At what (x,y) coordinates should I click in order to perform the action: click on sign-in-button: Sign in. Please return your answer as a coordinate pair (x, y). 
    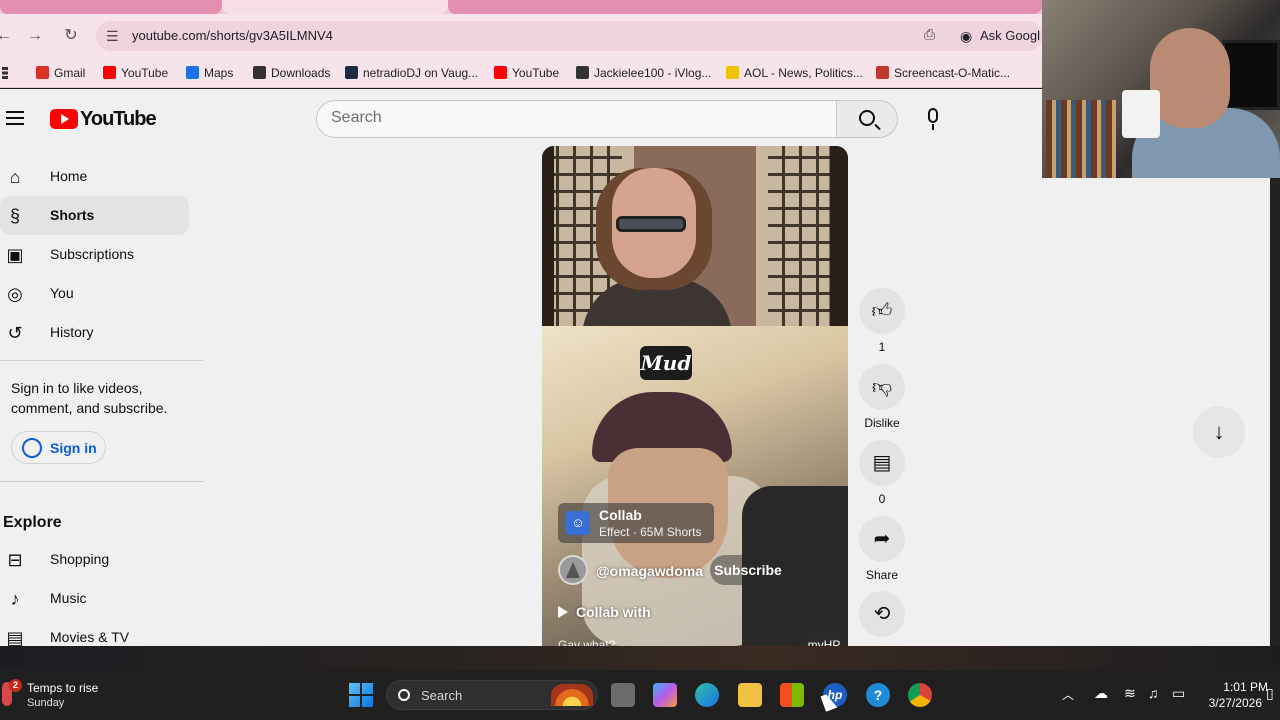
    Looking at the image, I should click on (58, 447).